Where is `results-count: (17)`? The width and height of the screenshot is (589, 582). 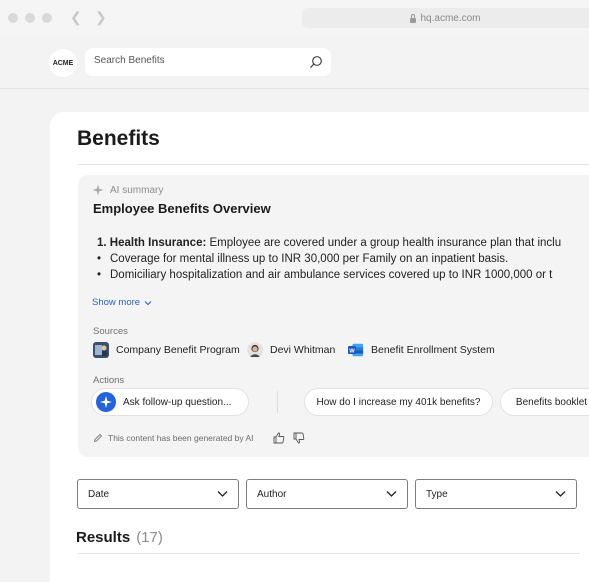 results-count: (17) is located at coordinates (149, 537).